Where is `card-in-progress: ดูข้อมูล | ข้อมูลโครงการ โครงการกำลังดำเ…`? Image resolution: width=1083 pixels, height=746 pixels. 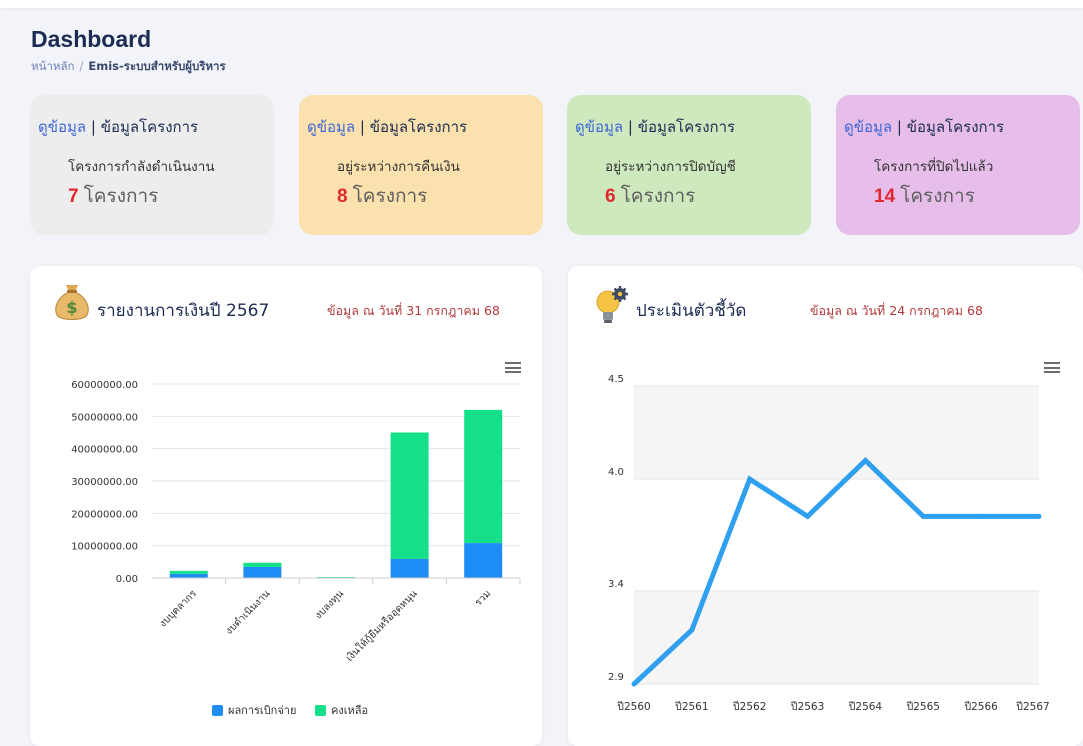 card-in-progress: ดูข้อมูล | ข้อมูลโครงการ โครงการกำลังดำเ… is located at coordinates (152, 165).